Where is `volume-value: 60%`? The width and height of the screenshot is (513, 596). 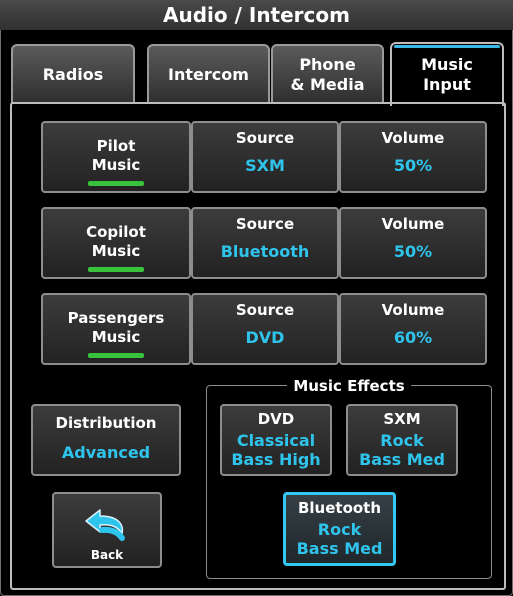 volume-value: 60% is located at coordinates (413, 337).